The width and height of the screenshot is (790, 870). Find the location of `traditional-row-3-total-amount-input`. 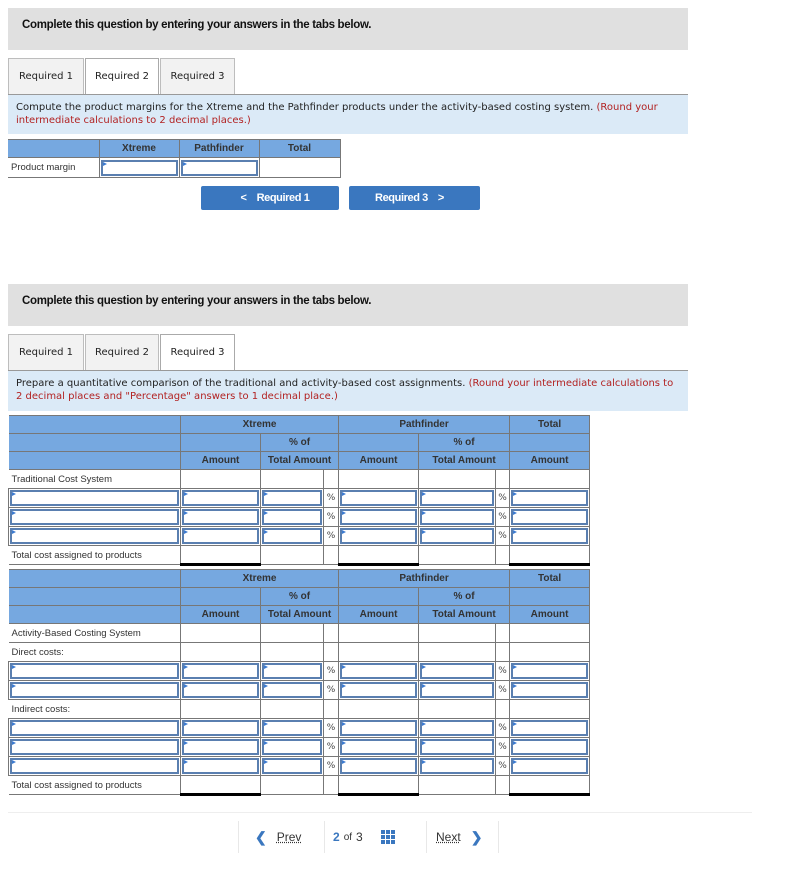

traditional-row-3-total-amount-input is located at coordinates (550, 536).